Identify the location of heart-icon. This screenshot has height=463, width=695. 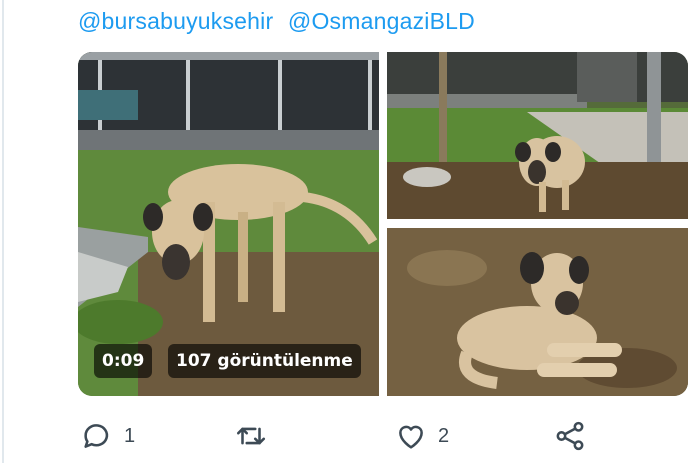
(411, 437).